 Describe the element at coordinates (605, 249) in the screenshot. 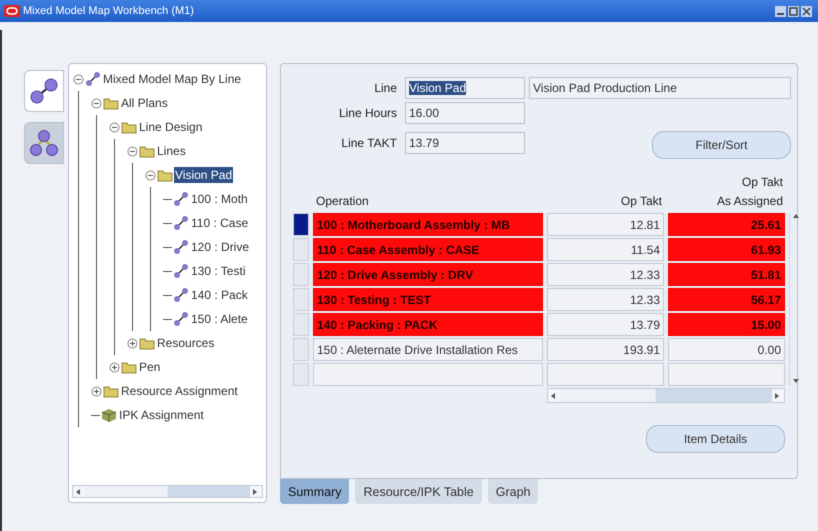

I see `table-cell: 11.54` at that location.